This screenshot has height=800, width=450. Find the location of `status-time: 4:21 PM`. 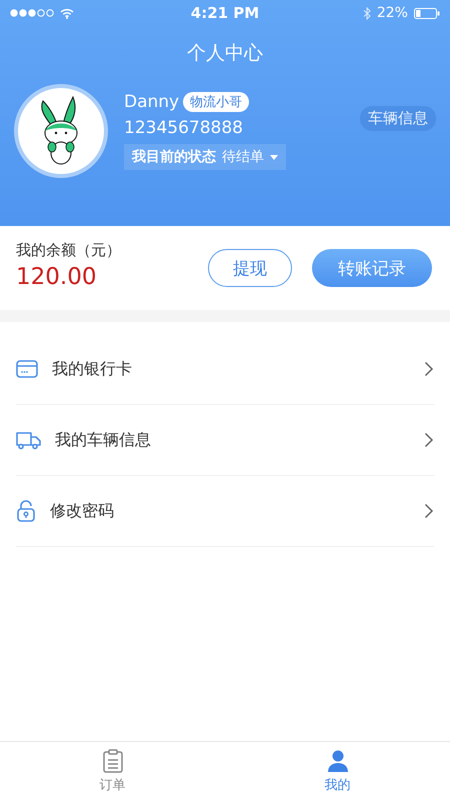

status-time: 4:21 PM is located at coordinates (225, 13).